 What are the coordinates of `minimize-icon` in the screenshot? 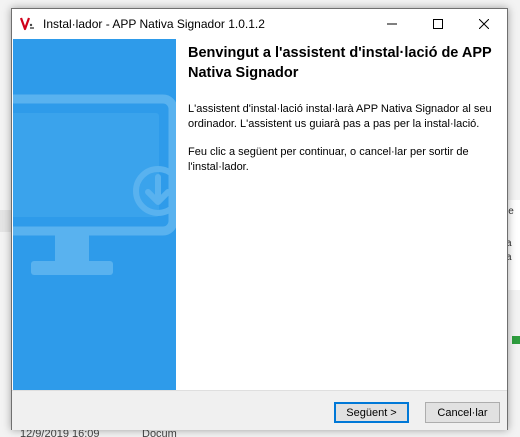 It's located at (392, 24).